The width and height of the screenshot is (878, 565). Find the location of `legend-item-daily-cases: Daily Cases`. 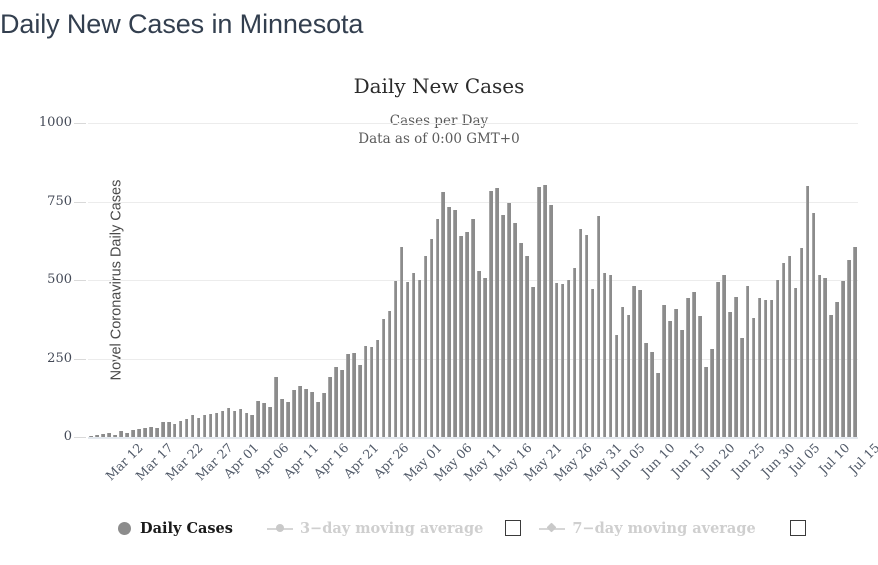

legend-item-daily-cases: Daily Cases is located at coordinates (175, 528).